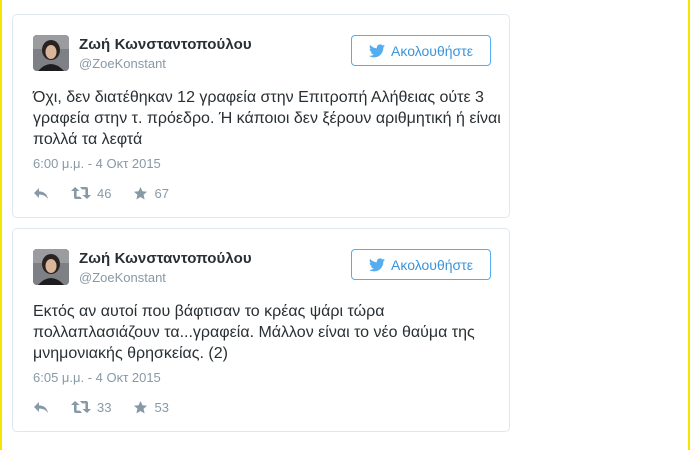  Describe the element at coordinates (161, 407) in the screenshot. I see `like-count: 53` at that location.